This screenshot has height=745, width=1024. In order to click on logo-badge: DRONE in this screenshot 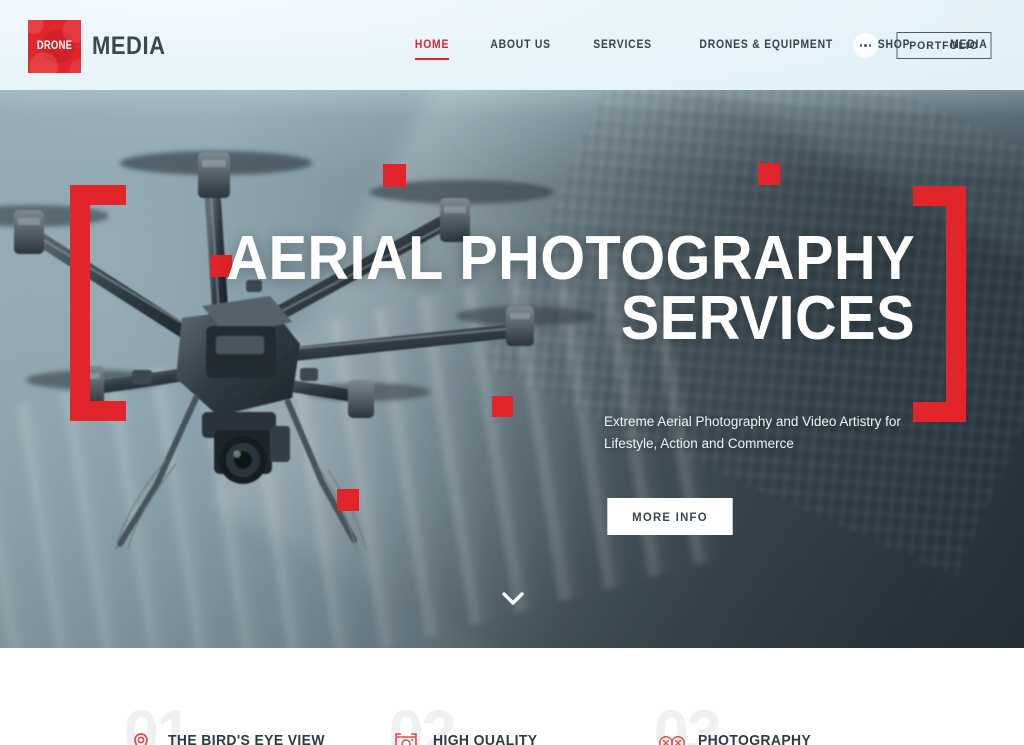, I will do `click(54, 46)`.